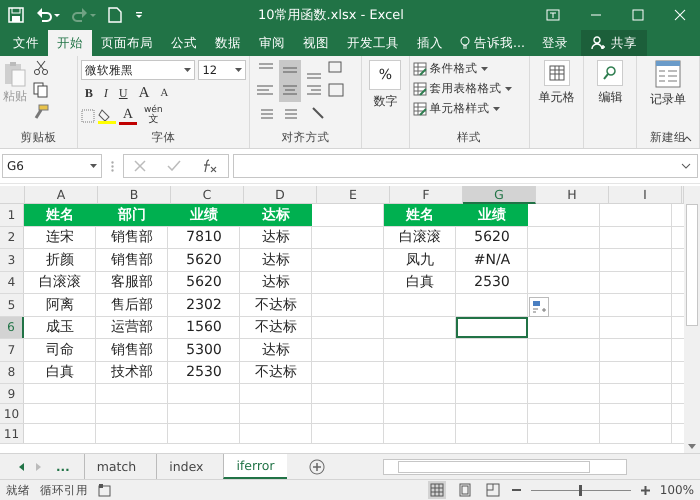 This screenshot has width=700, height=500. I want to click on row-header: 5, so click(12, 305).